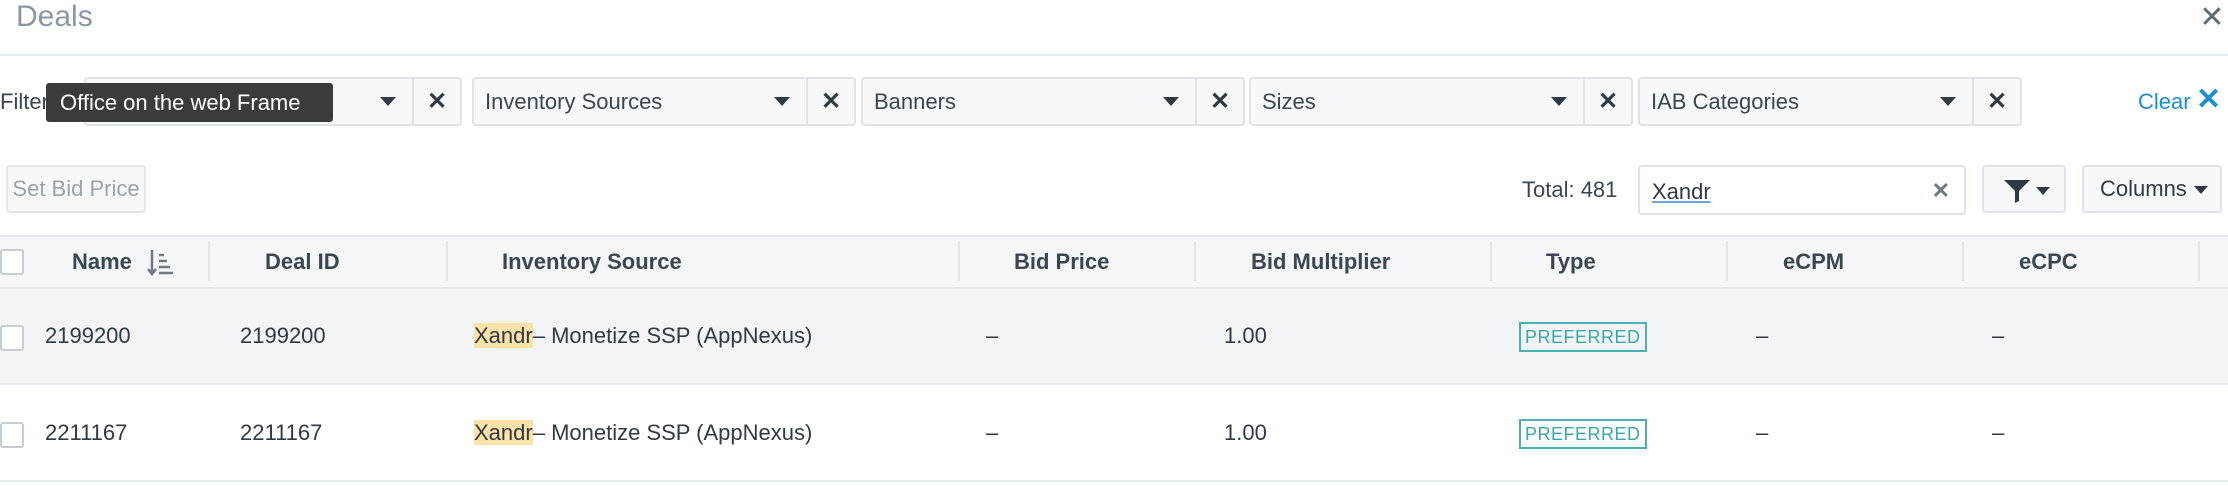  Describe the element at coordinates (102, 262) in the screenshot. I see `column-header-name: Name` at that location.